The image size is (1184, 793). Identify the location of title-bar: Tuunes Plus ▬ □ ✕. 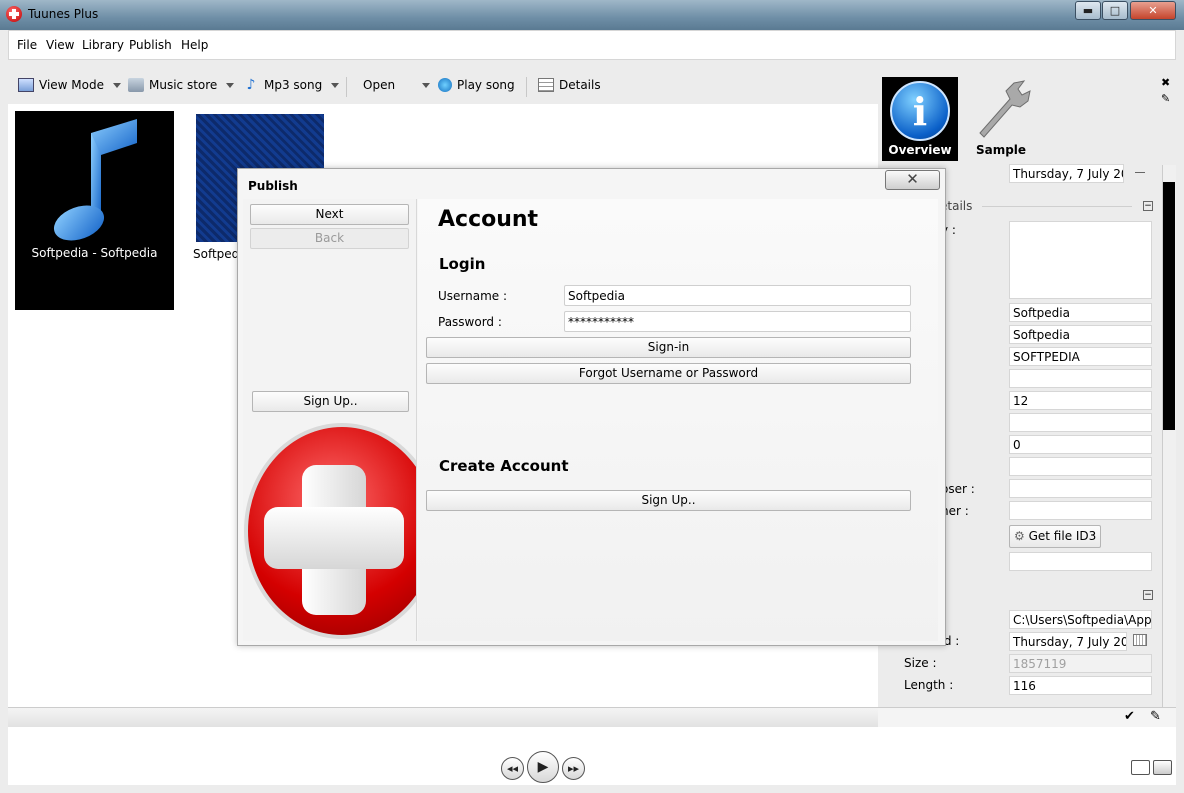
(592, 15).